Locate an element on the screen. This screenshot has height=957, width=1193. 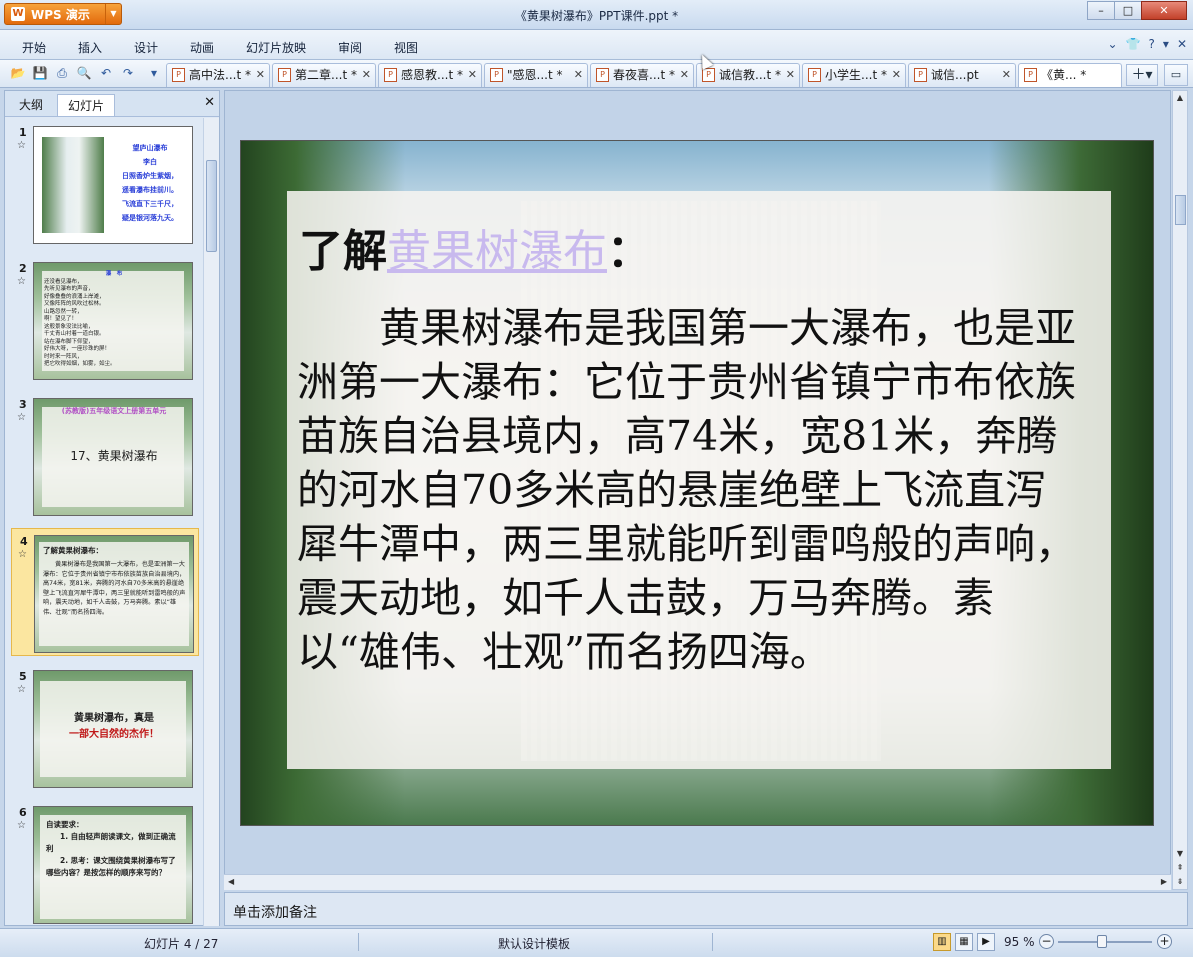
doc-tab: P 高中法...t * ✕ is located at coordinates (218, 75).